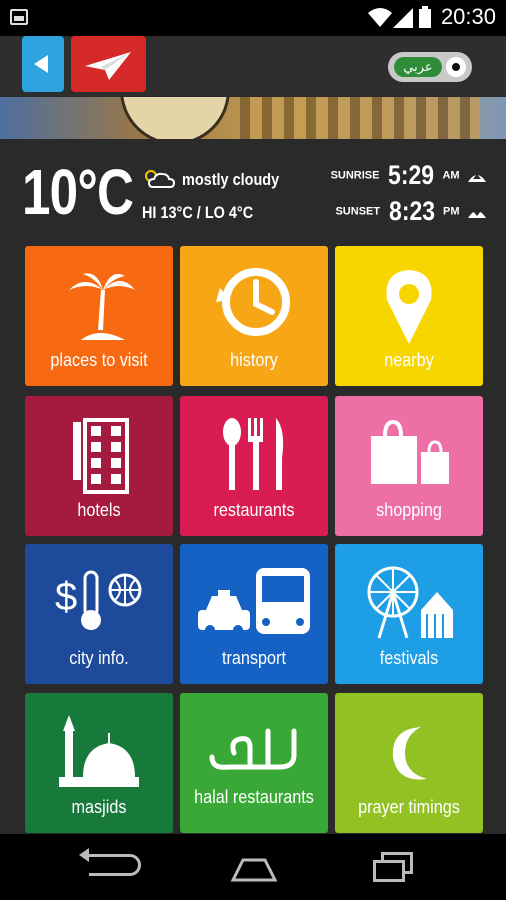  What do you see at coordinates (253, 454) in the screenshot?
I see `cutlery-icon` at bounding box center [253, 454].